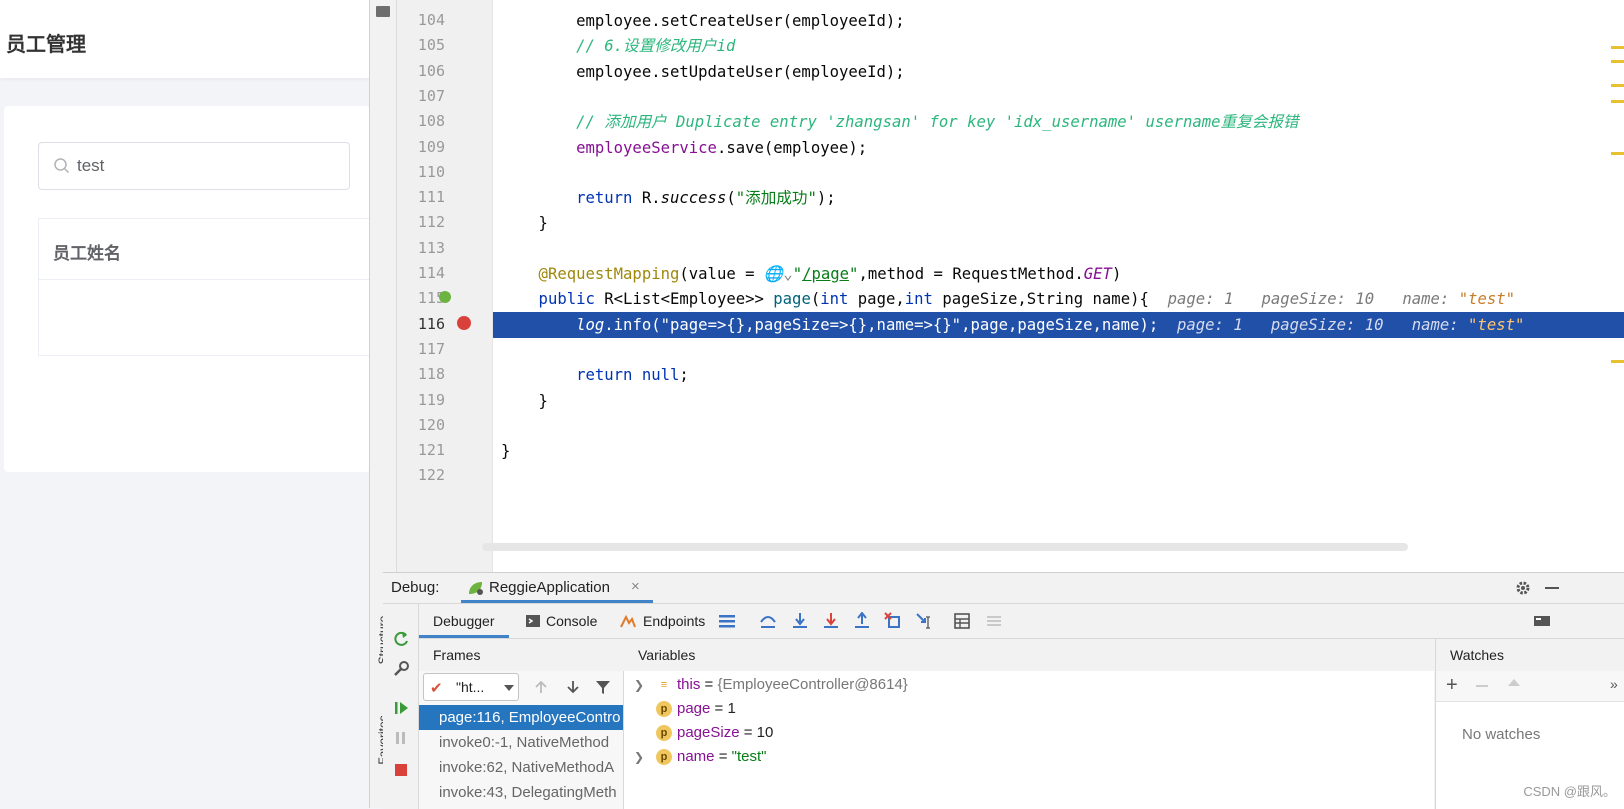  Describe the element at coordinates (185, 39) in the screenshot. I see `app-header: 员工管理` at that location.